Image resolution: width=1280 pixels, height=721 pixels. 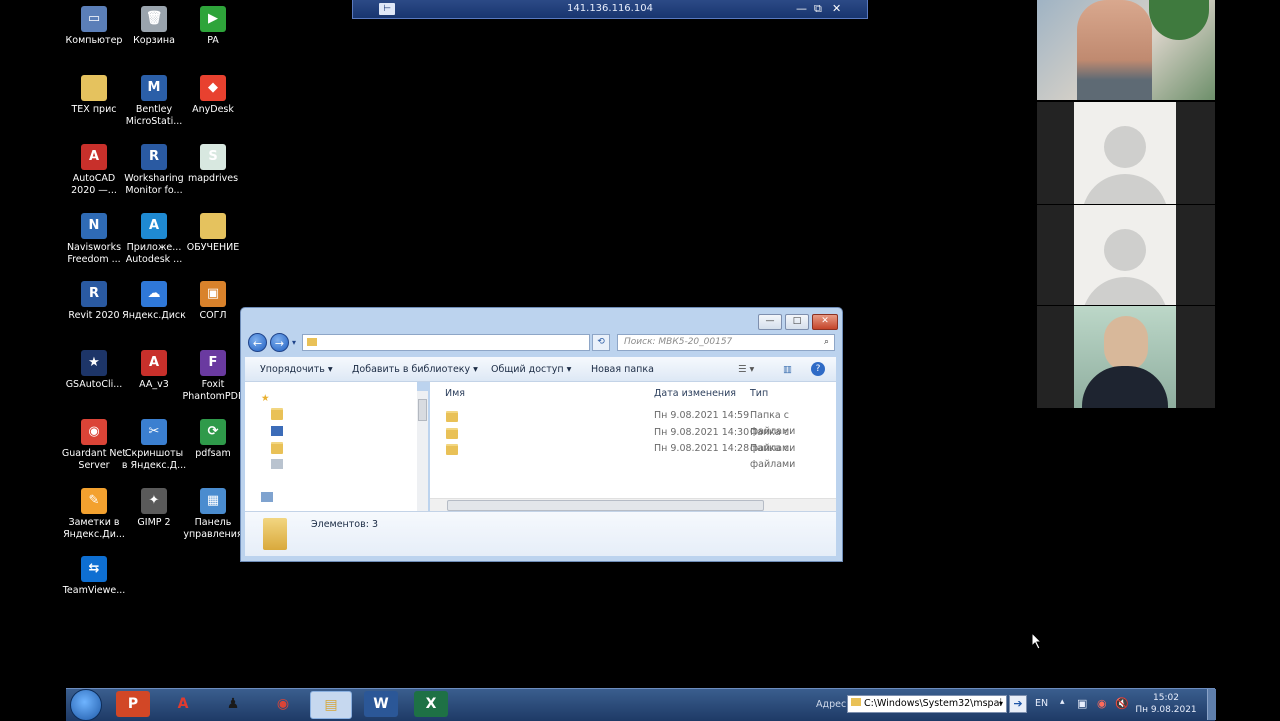 I want to click on maximize-button: □, so click(x=797, y=322).